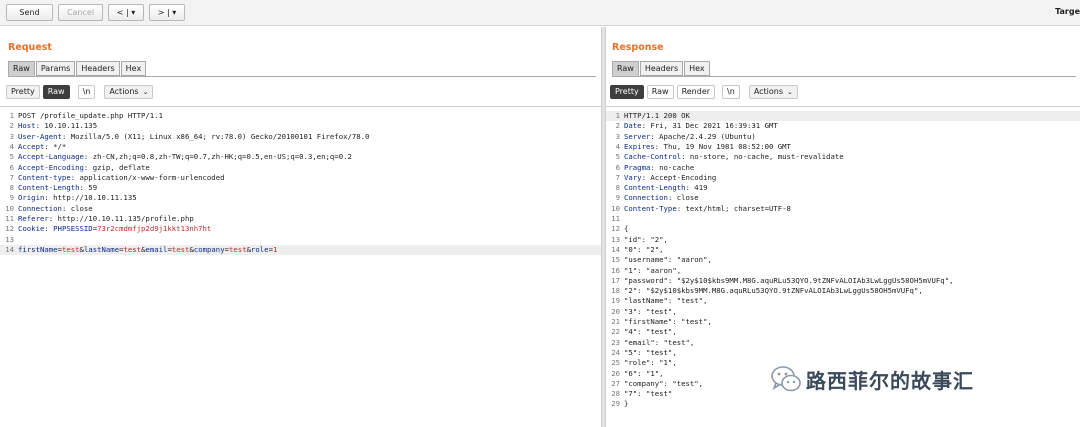 The width and height of the screenshot is (1080, 427). I want to click on response-line: 11, so click(843, 219).